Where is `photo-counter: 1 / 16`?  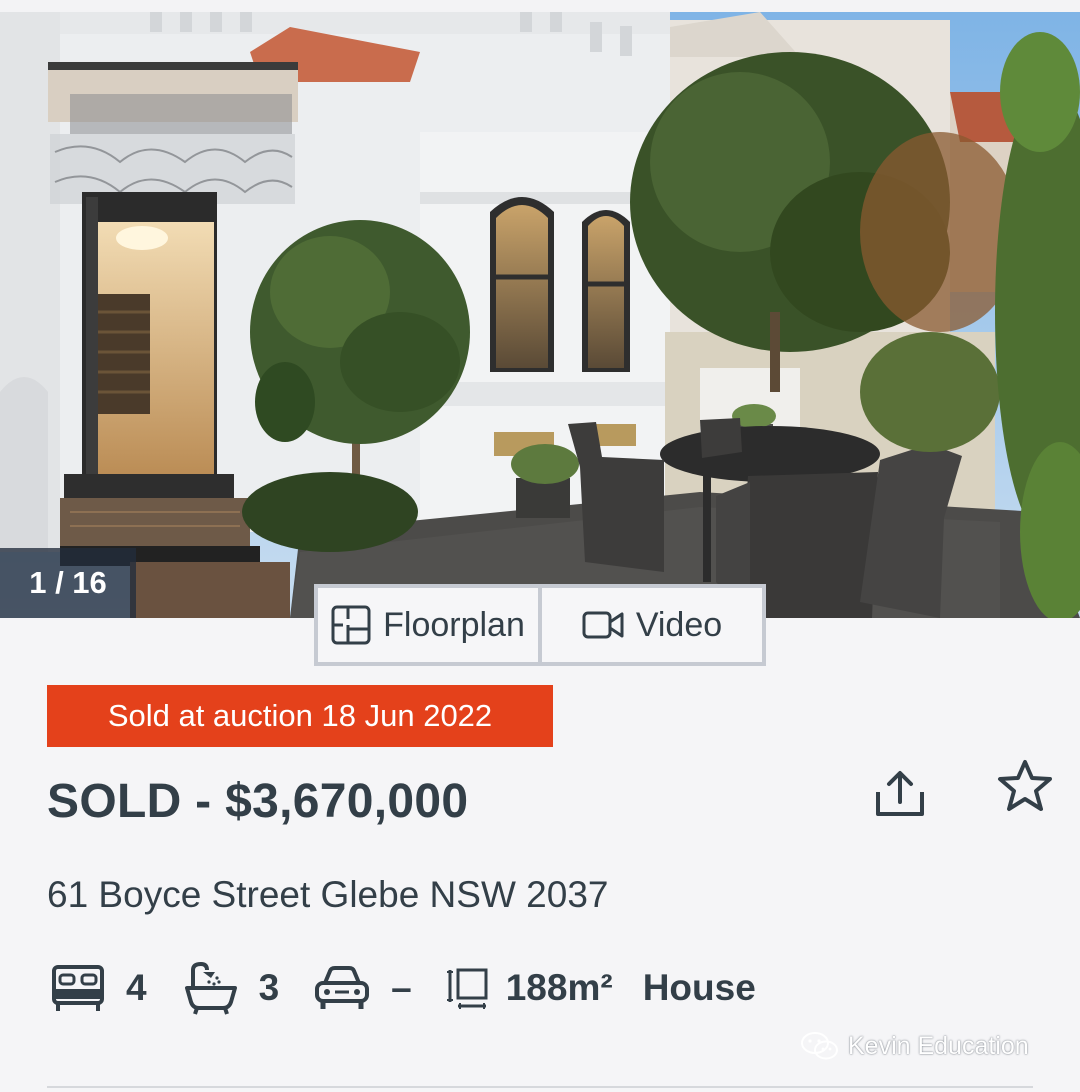 photo-counter: 1 / 16 is located at coordinates (68, 583).